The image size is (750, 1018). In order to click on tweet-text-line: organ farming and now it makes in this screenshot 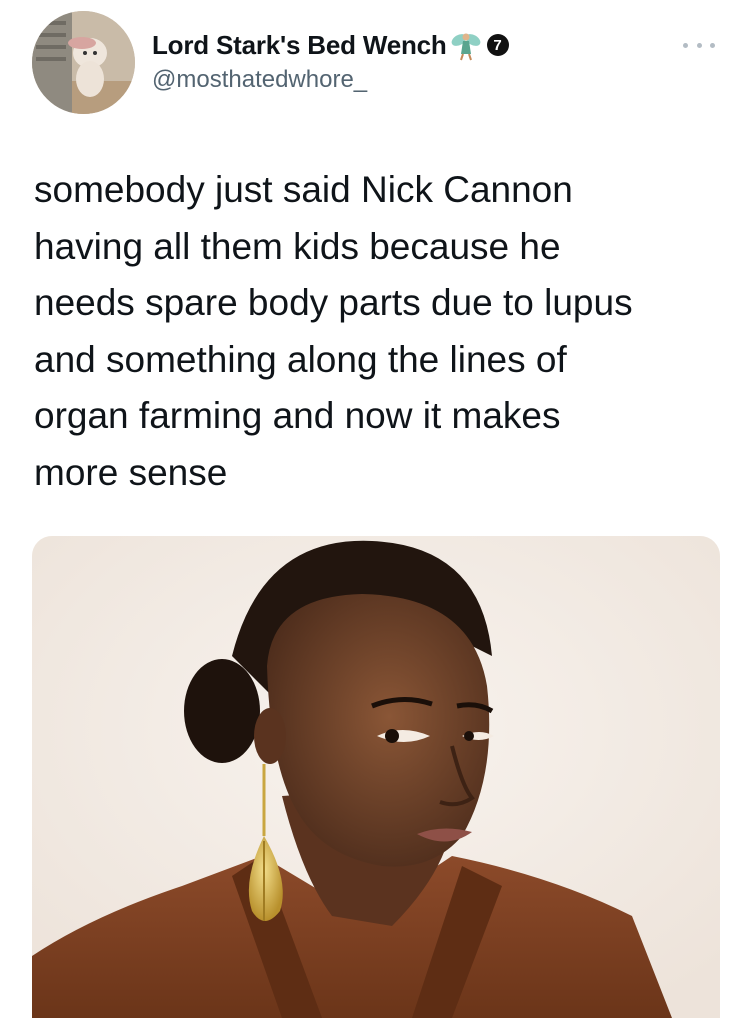, I will do `click(297, 415)`.